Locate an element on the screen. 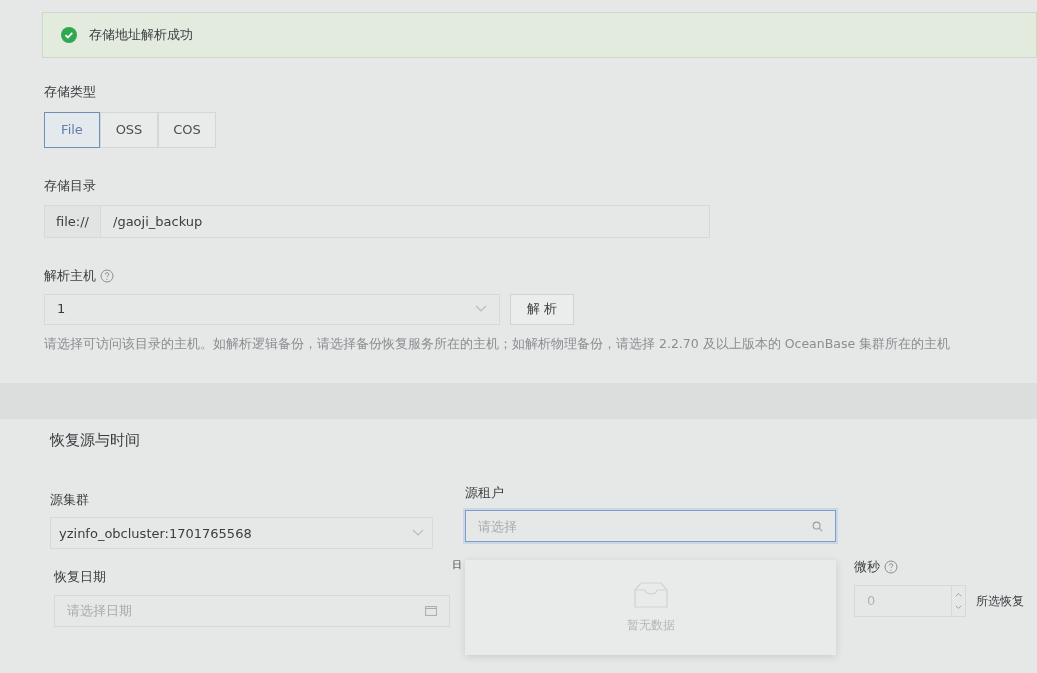 This screenshot has width=1037, height=673. field-label: 源集群 is located at coordinates (69, 499).